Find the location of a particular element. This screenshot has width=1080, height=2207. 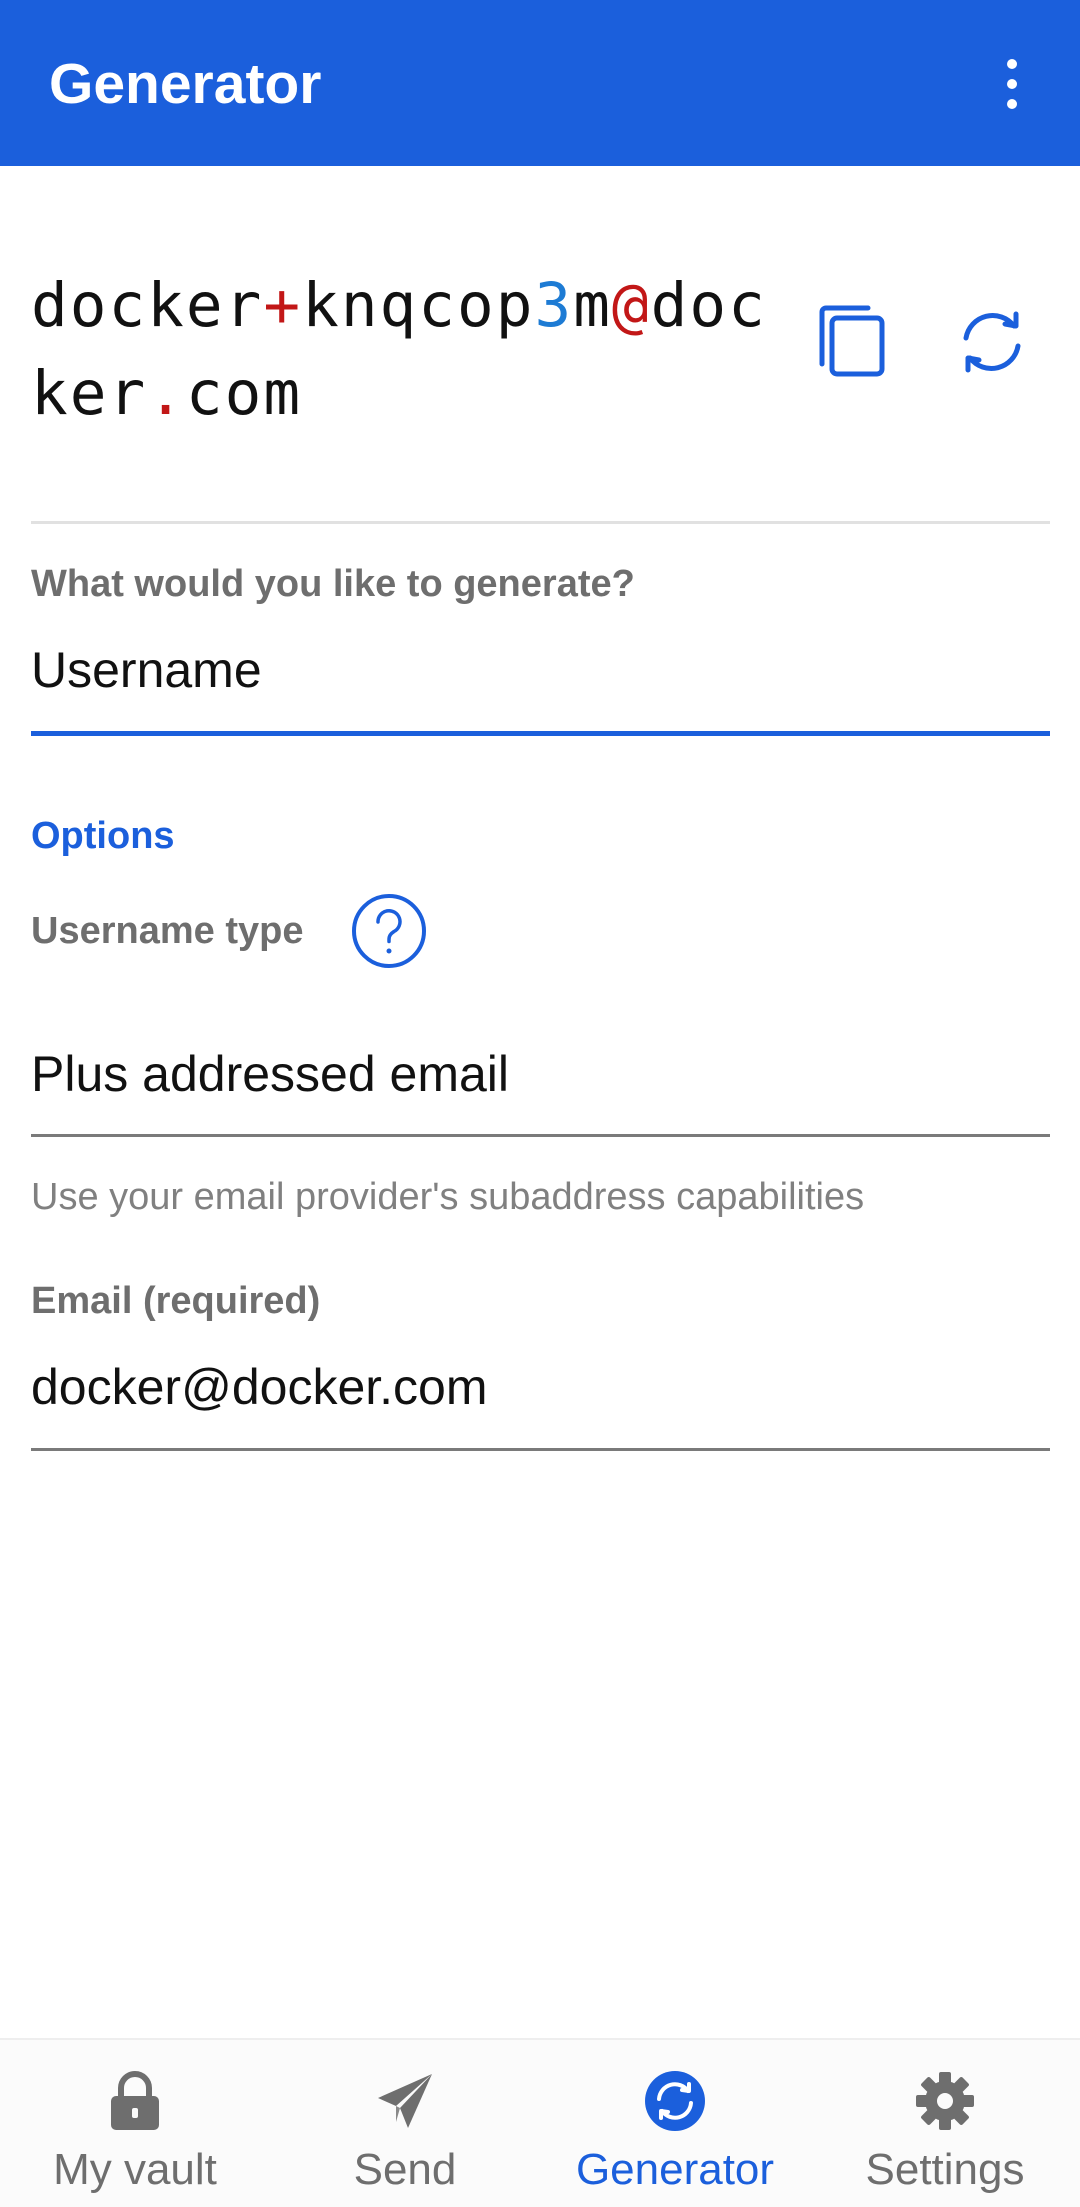

generated-part: . is located at coordinates (166, 393).